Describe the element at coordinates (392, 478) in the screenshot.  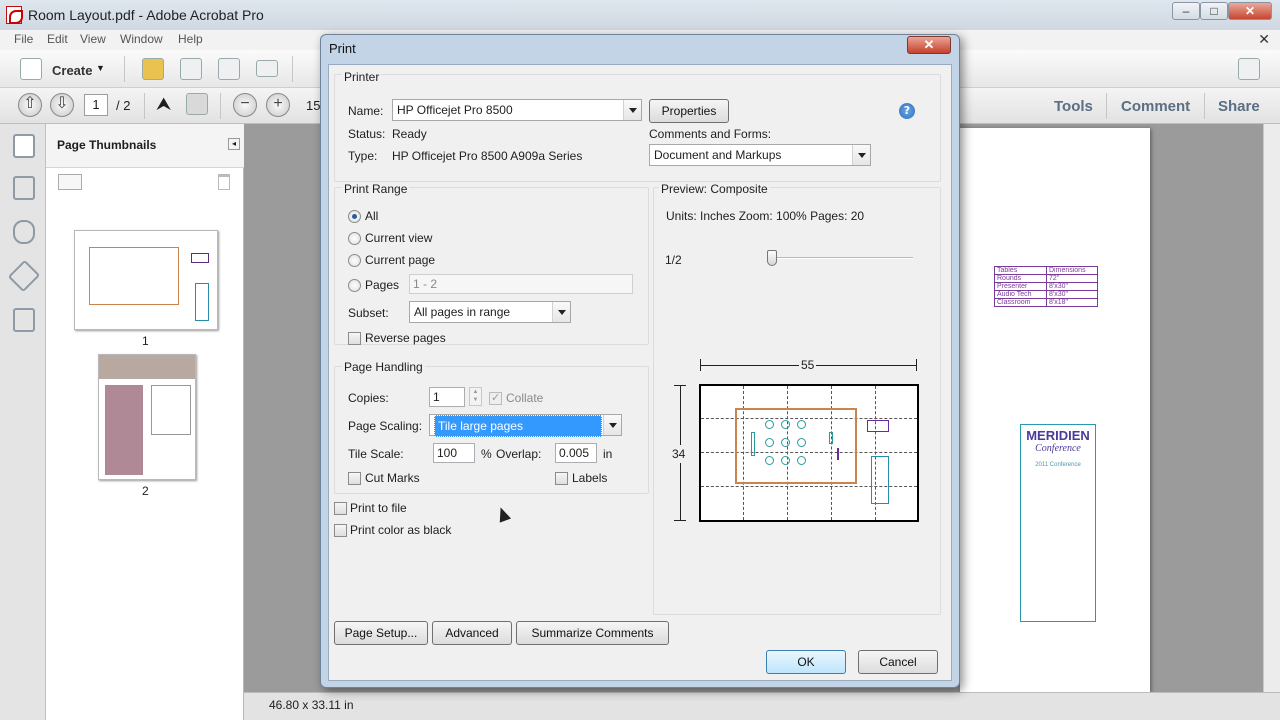
I see `cut-marks-label: Cut Marks` at that location.